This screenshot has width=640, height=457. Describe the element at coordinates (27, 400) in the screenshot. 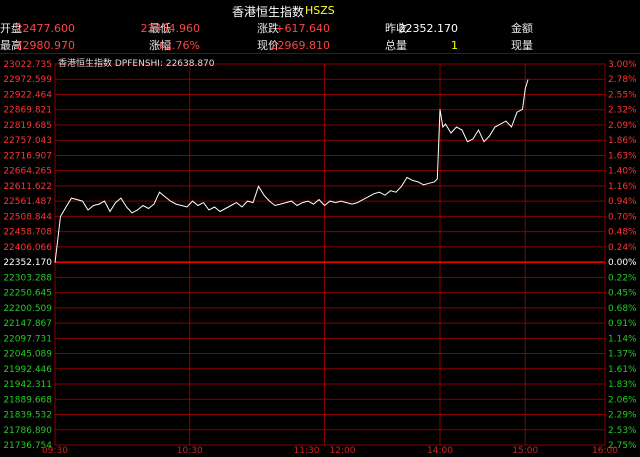

I see `left-tick-label: 21889.668` at that location.